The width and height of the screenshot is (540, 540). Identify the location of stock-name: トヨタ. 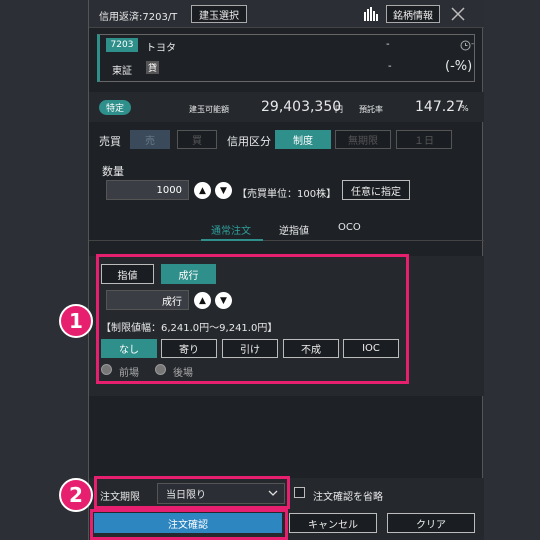
(161, 48).